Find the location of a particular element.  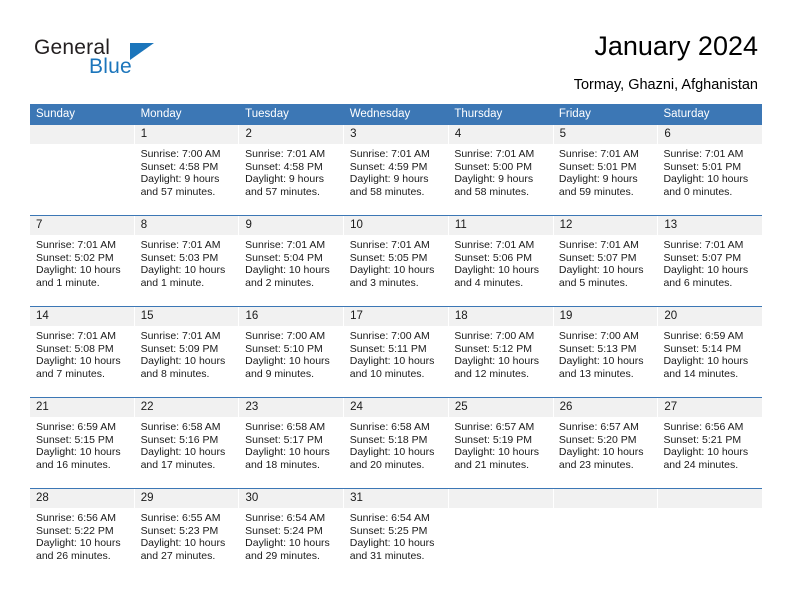

day-number-25: 25 is located at coordinates (501, 407).